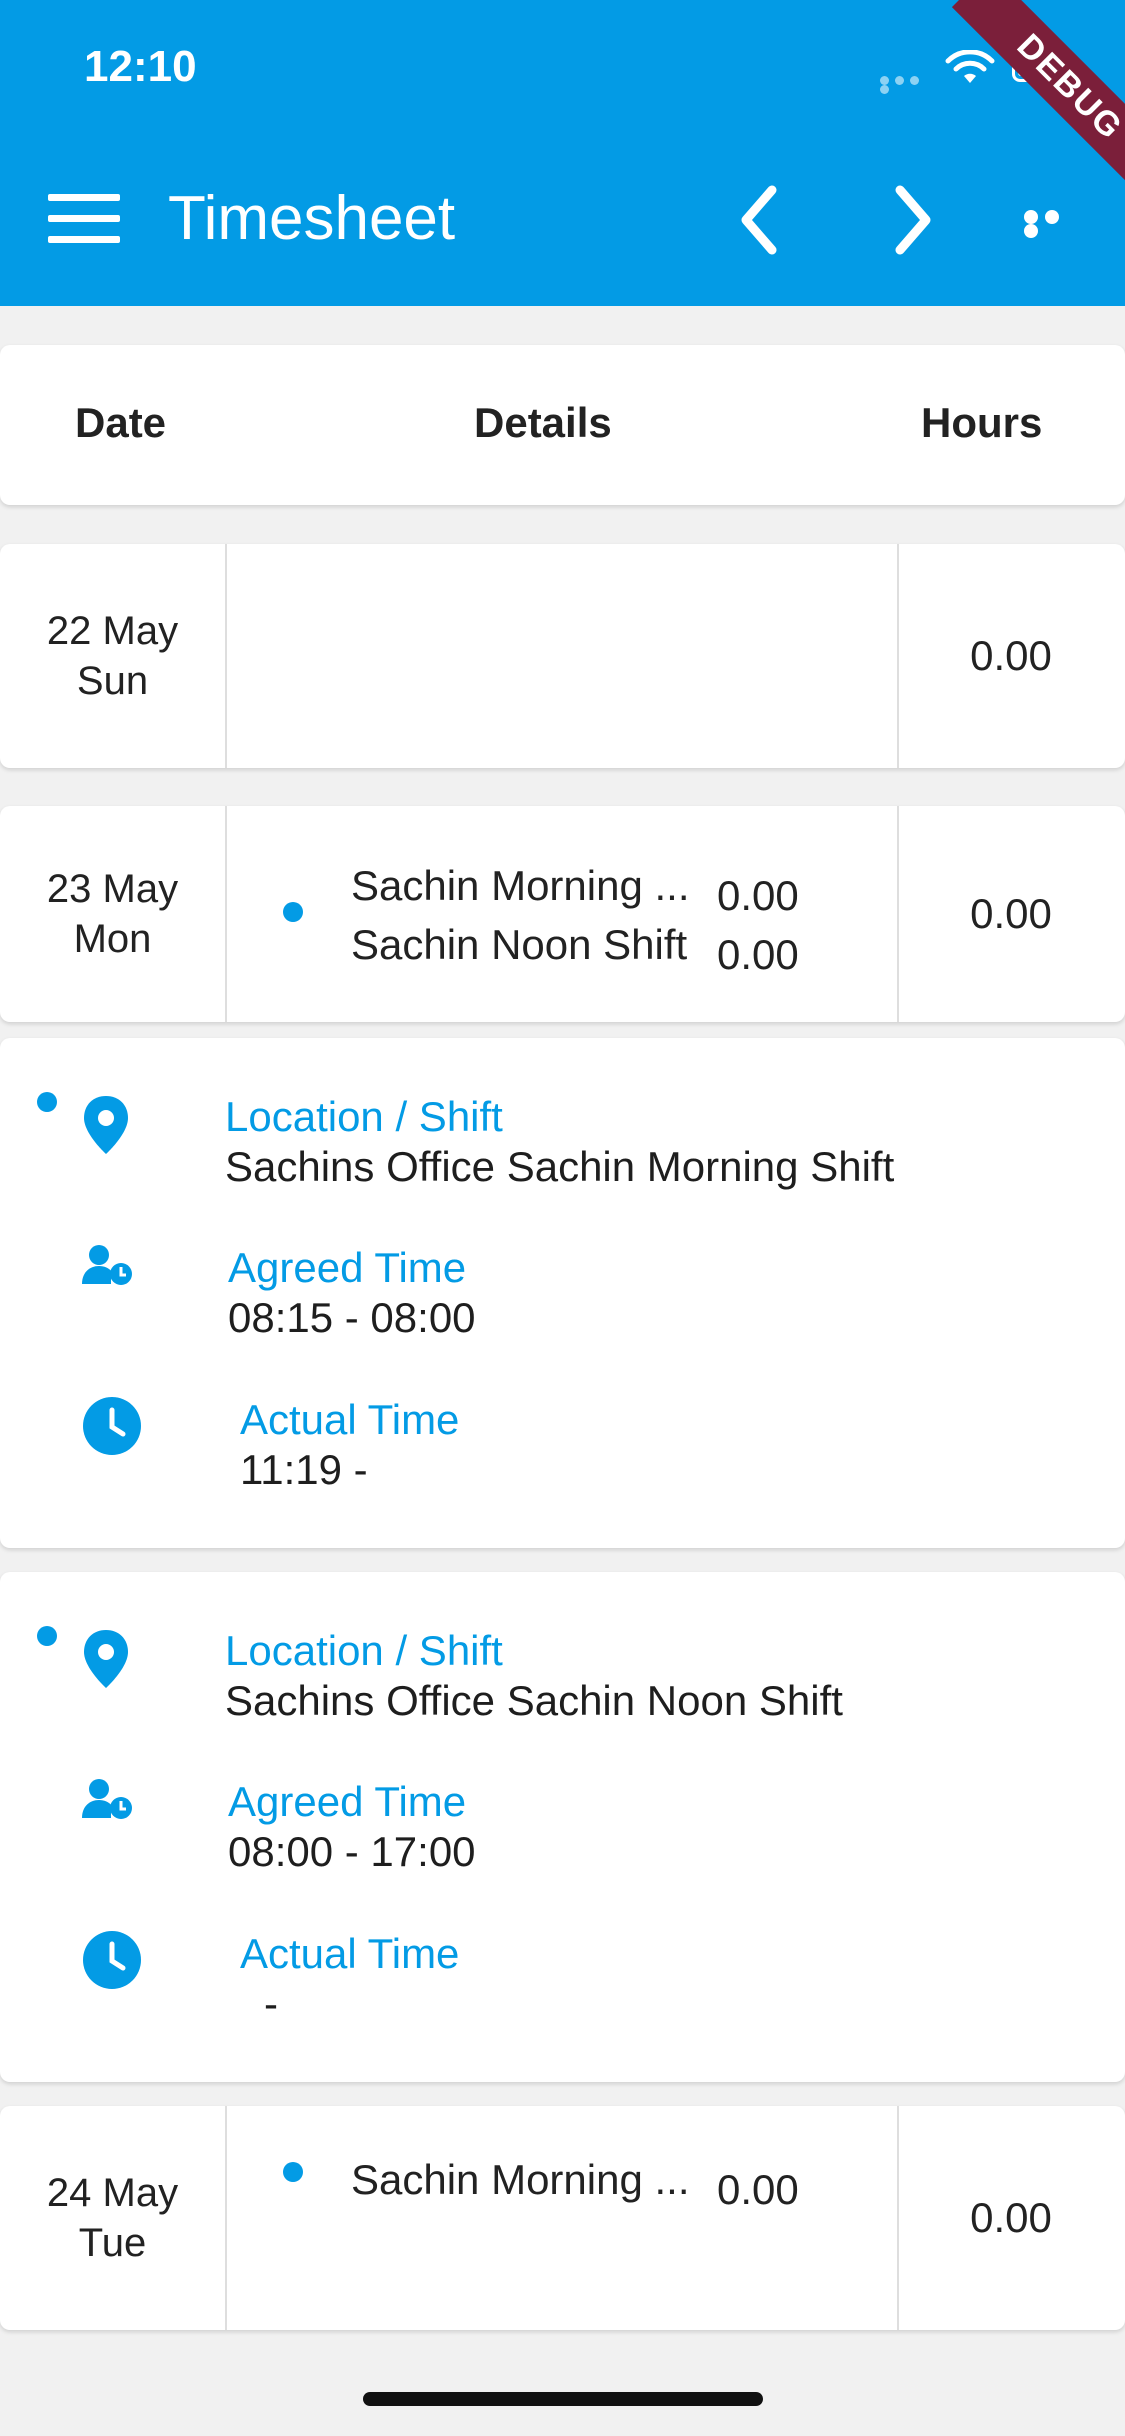  What do you see at coordinates (112, 656) in the screenshot?
I see `date-cell: 22 May Sun` at bounding box center [112, 656].